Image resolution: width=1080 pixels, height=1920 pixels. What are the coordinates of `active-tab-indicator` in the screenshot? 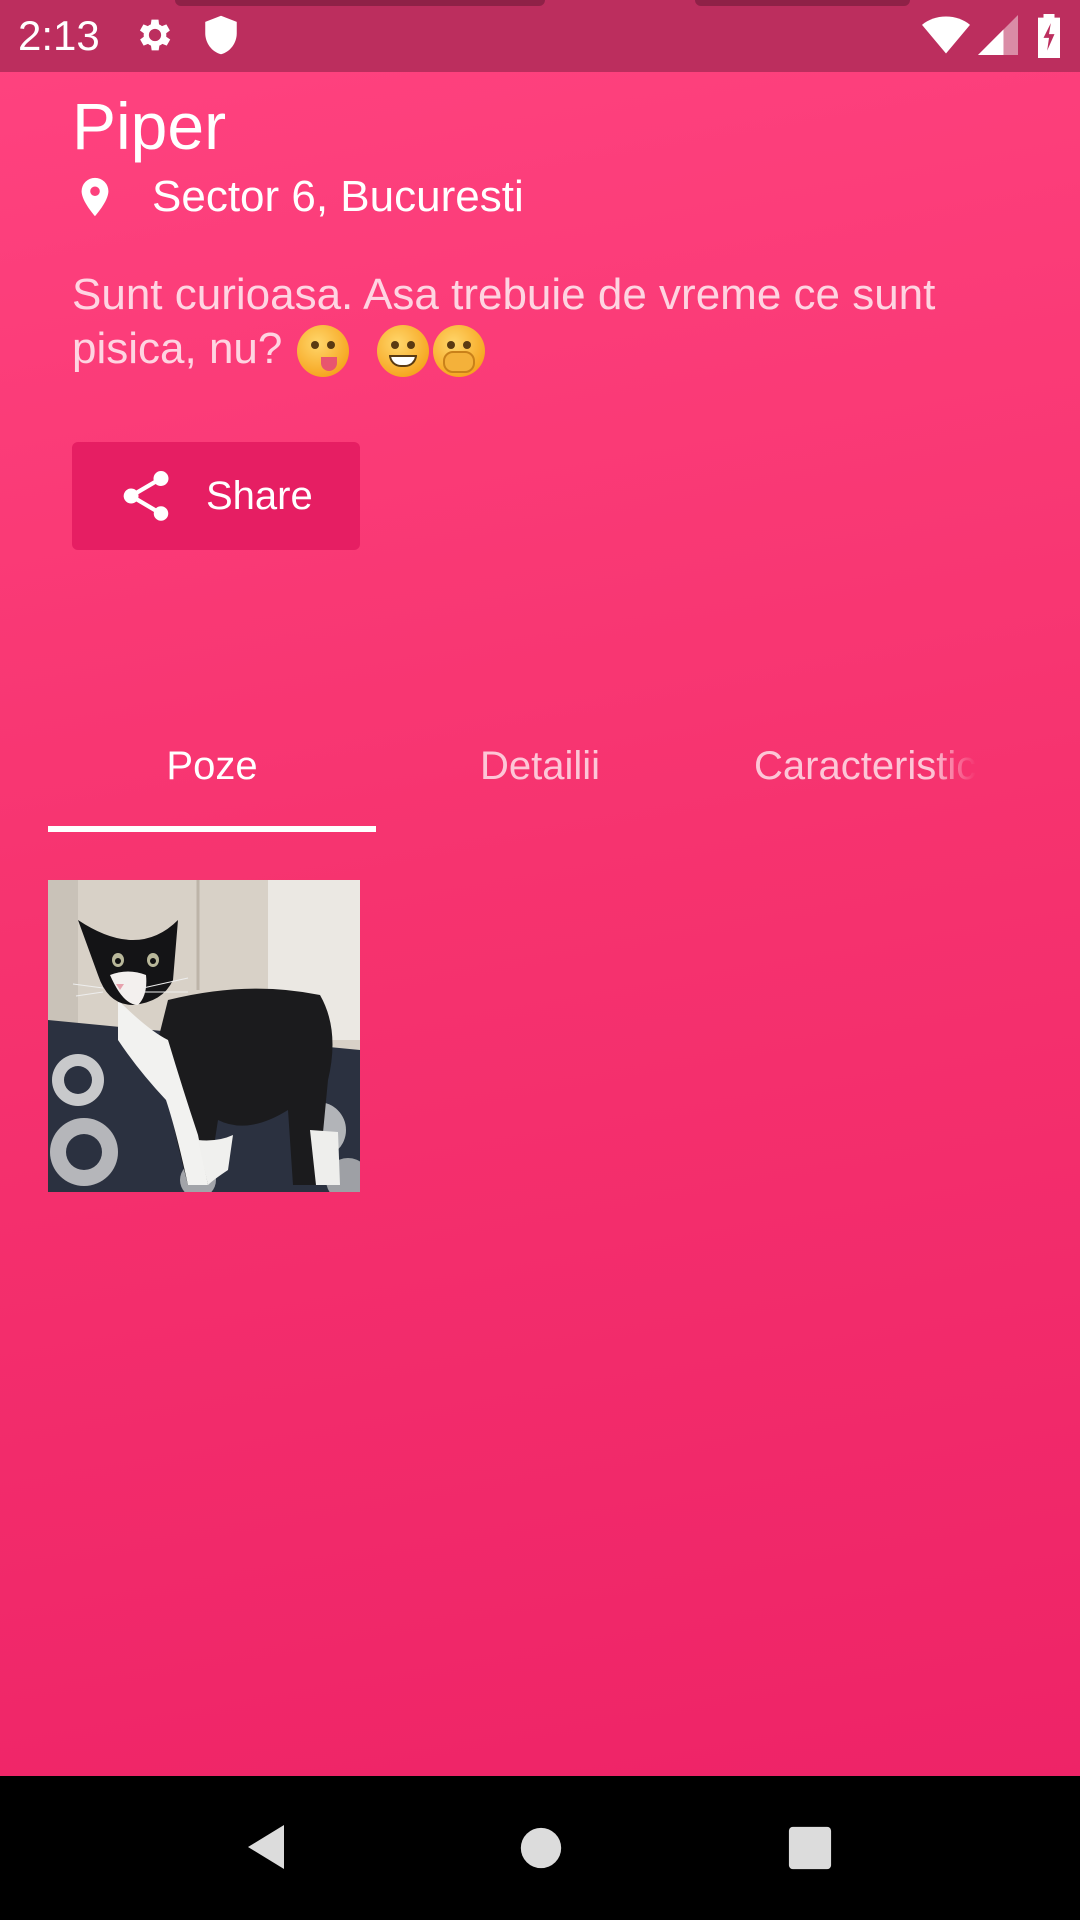 It's located at (212, 829).